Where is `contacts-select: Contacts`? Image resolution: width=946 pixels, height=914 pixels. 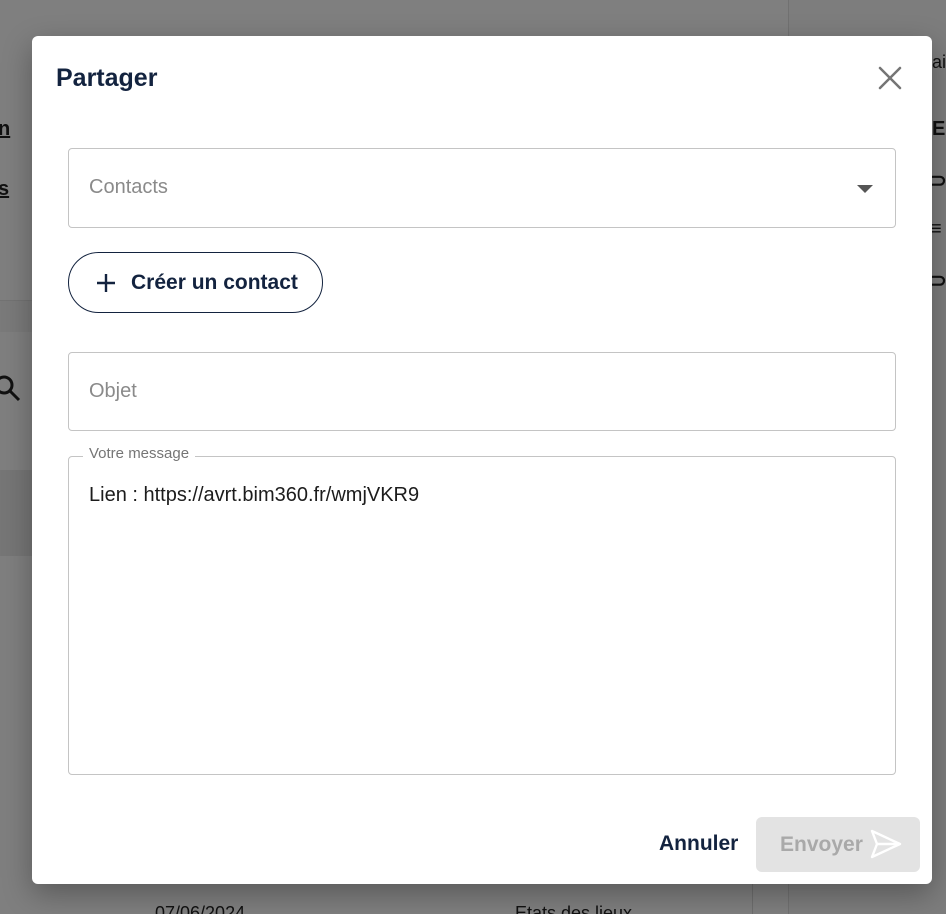
contacts-select: Contacts is located at coordinates (482, 188).